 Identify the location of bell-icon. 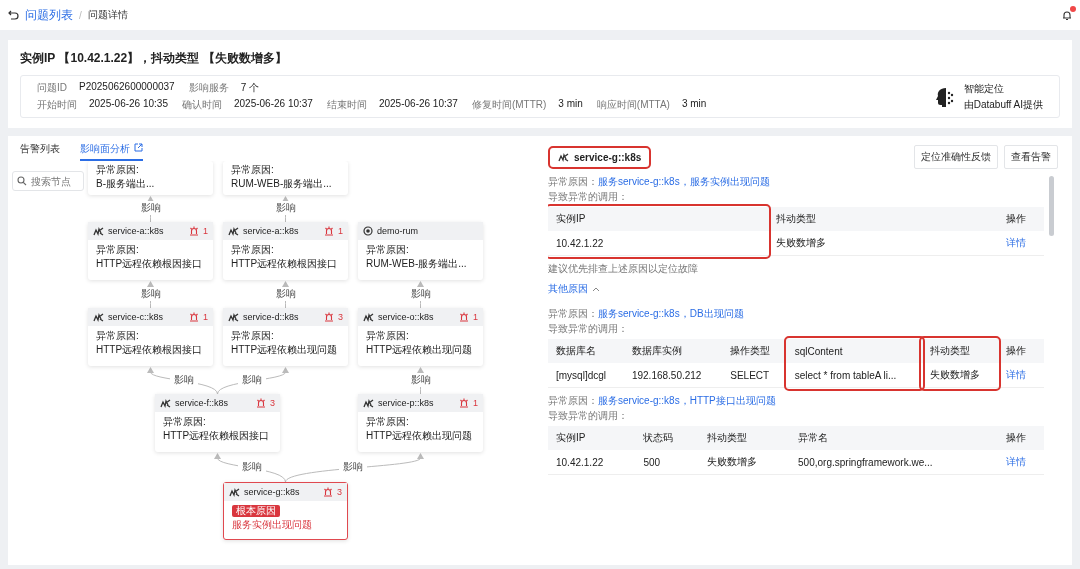
(1067, 15).